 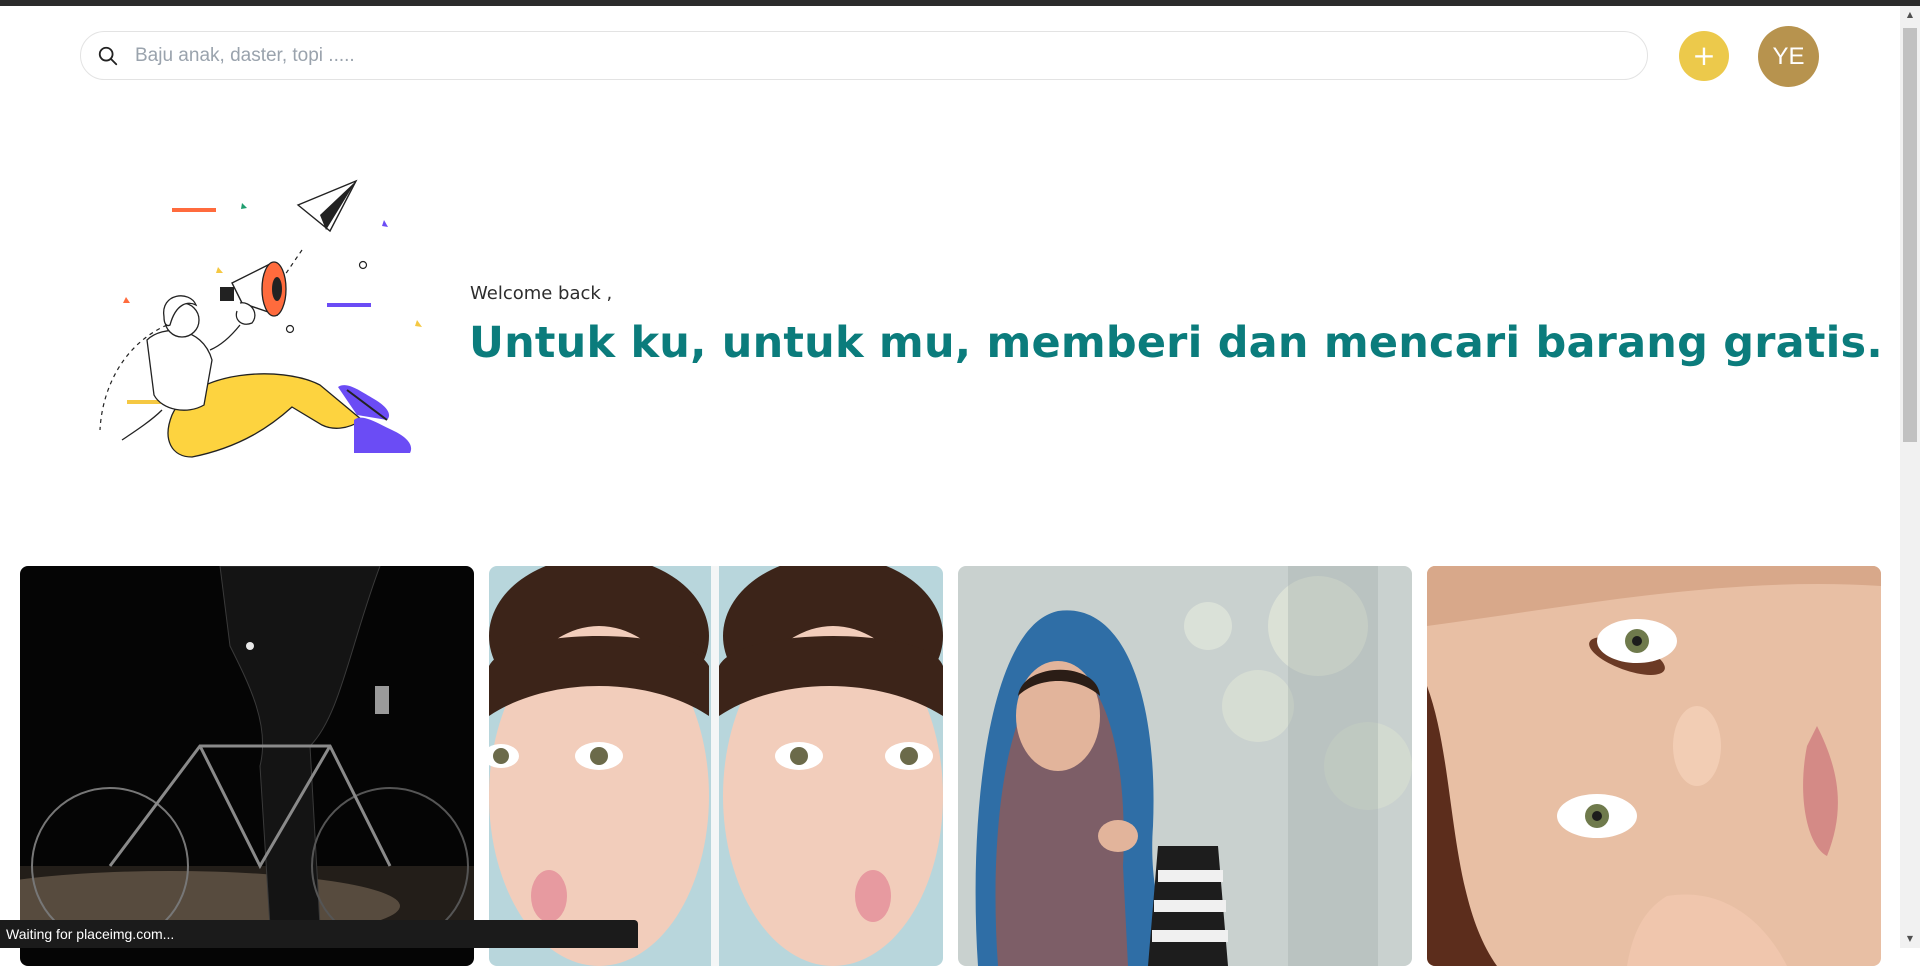 I want to click on scrollbar-thumb, so click(x=1910, y=235).